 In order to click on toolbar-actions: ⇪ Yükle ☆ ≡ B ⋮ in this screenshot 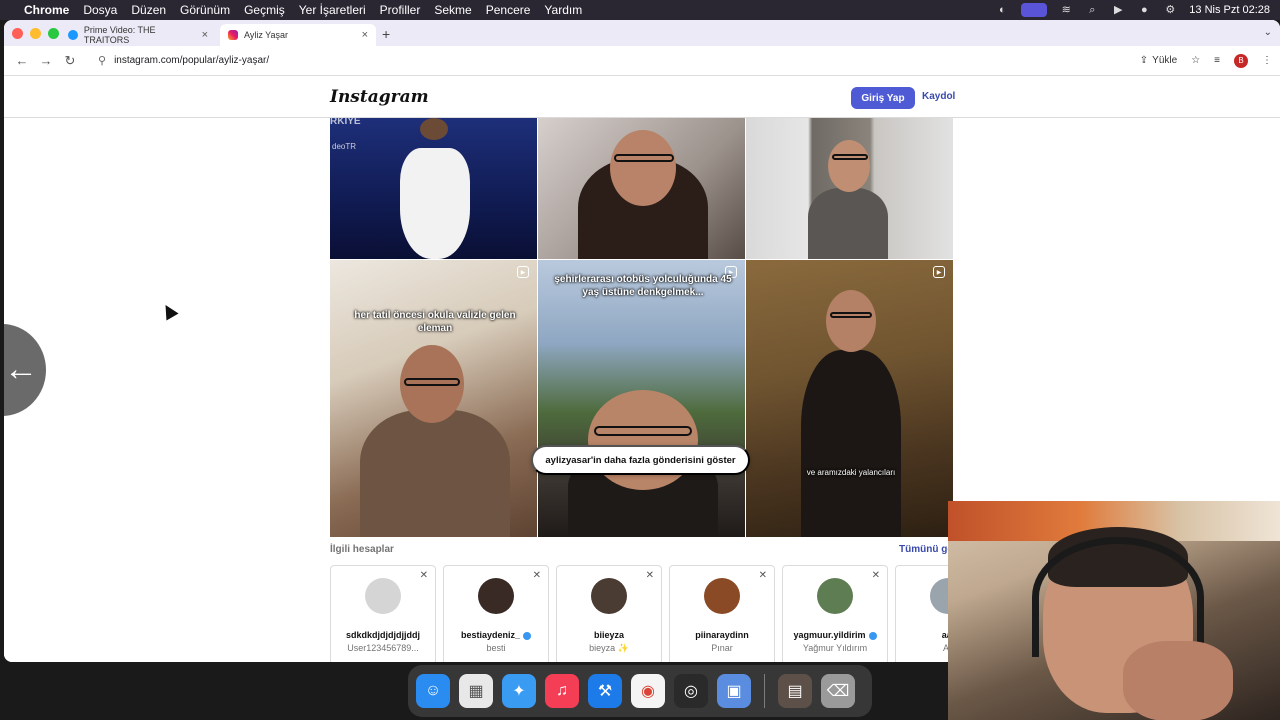, I will do `click(1206, 60)`.